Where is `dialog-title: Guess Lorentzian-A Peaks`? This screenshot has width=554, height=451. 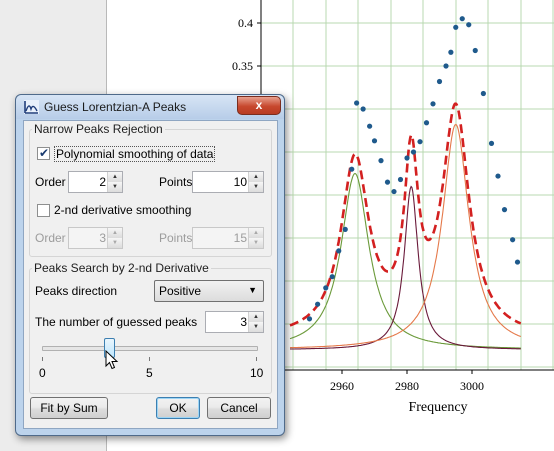
dialog-title: Guess Lorentzian-A Peaks is located at coordinates (115, 107).